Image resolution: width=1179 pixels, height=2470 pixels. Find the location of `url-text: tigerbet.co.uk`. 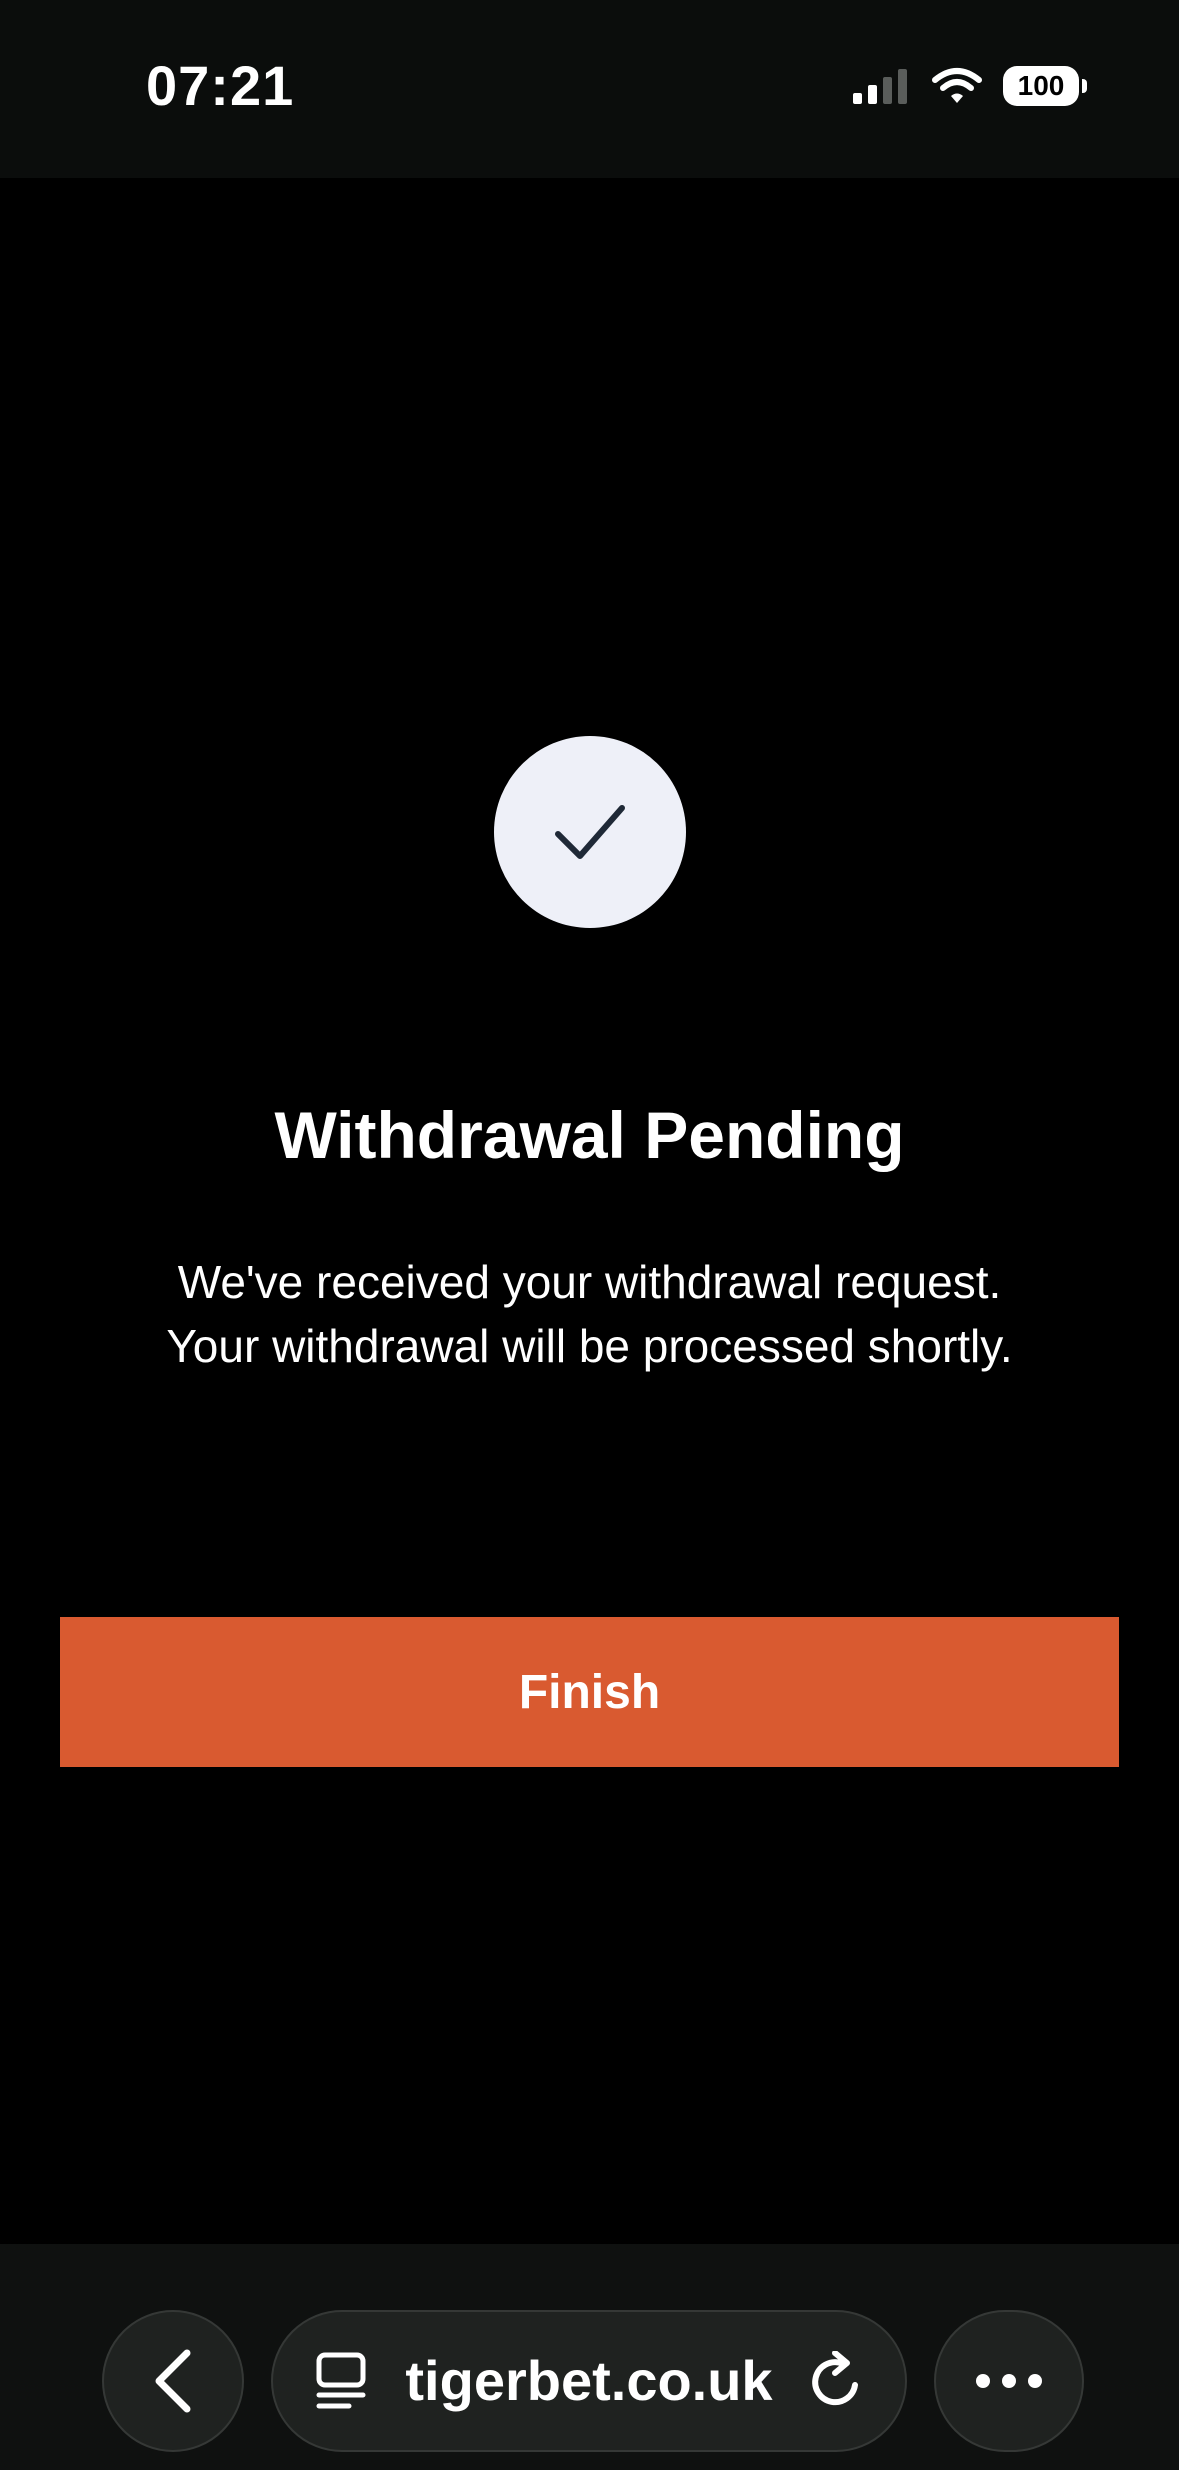

url-text: tigerbet.co.uk is located at coordinates (589, 2381).